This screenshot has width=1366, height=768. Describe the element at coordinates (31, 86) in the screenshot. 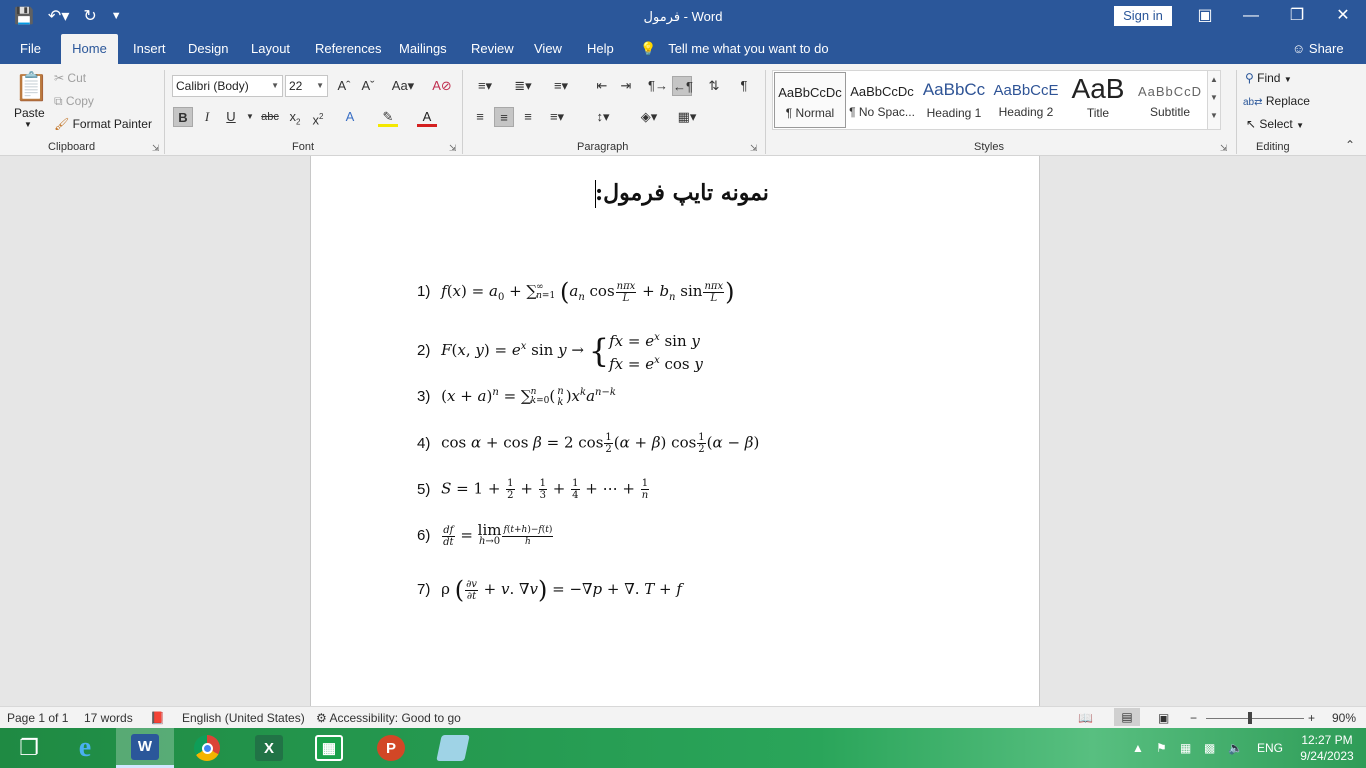

I see `paste-icon: 📋` at that location.